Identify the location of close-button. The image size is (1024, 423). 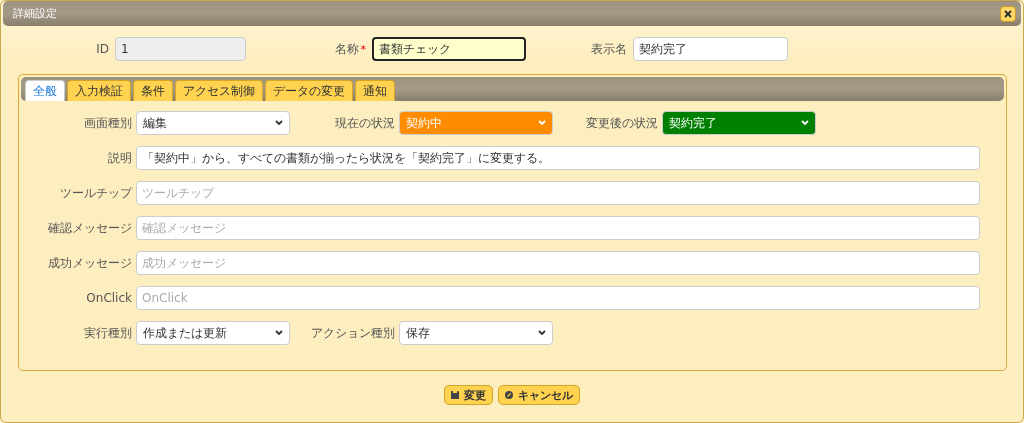
(1008, 13).